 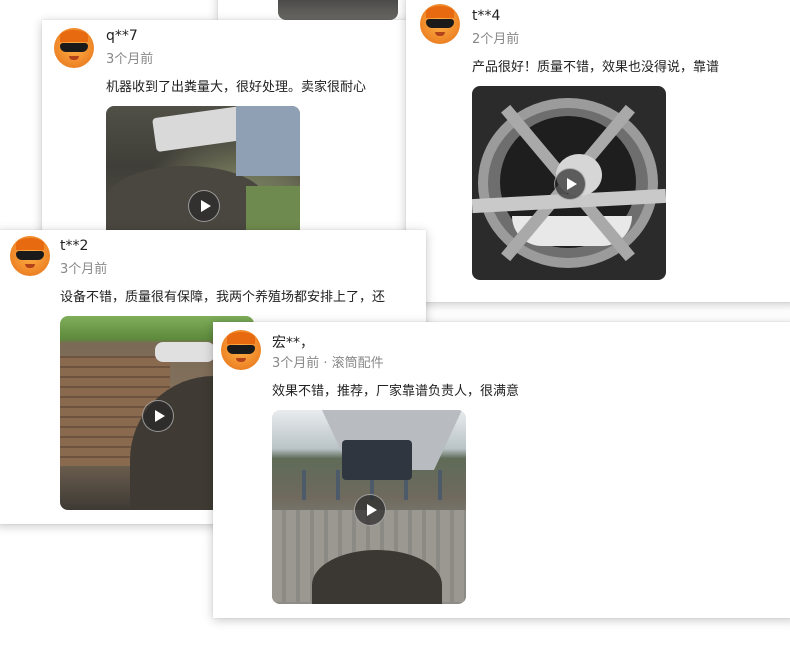 I want to click on review-username: t**2, so click(x=74, y=246).